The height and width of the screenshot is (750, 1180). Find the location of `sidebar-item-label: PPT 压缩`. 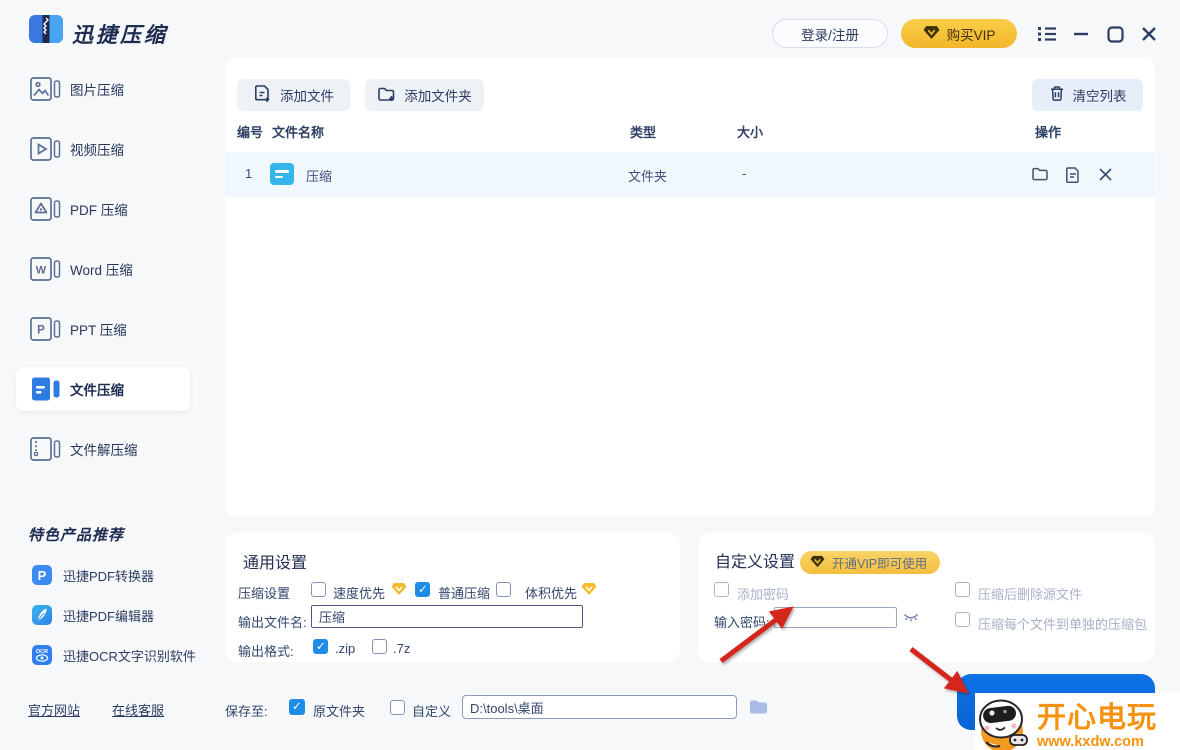

sidebar-item-label: PPT 压缩 is located at coordinates (98, 330).